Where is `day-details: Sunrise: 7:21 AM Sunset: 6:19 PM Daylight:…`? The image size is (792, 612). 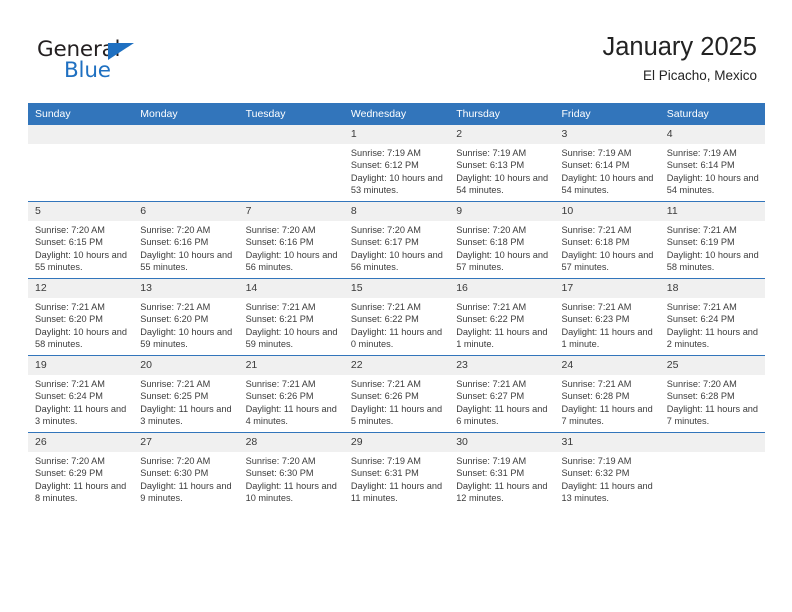 day-details: Sunrise: 7:21 AM Sunset: 6:19 PM Daylight:… is located at coordinates (712, 247).